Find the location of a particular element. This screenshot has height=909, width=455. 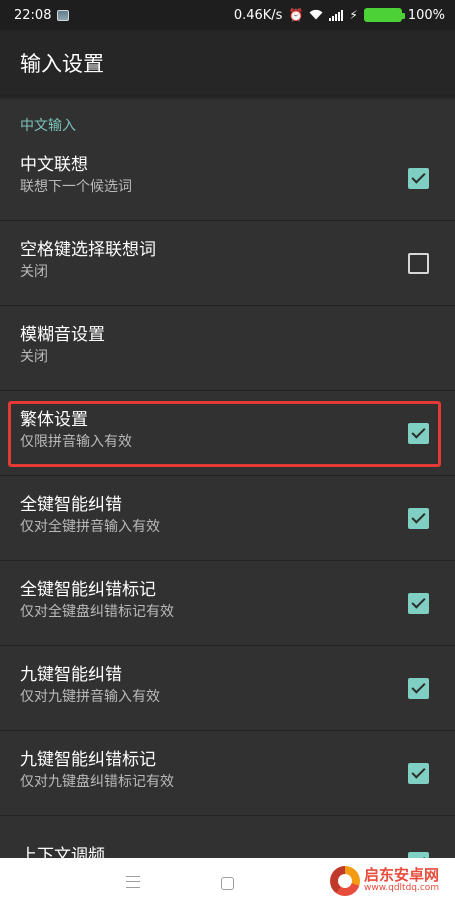

battery-percent: 100% is located at coordinates (426, 15).